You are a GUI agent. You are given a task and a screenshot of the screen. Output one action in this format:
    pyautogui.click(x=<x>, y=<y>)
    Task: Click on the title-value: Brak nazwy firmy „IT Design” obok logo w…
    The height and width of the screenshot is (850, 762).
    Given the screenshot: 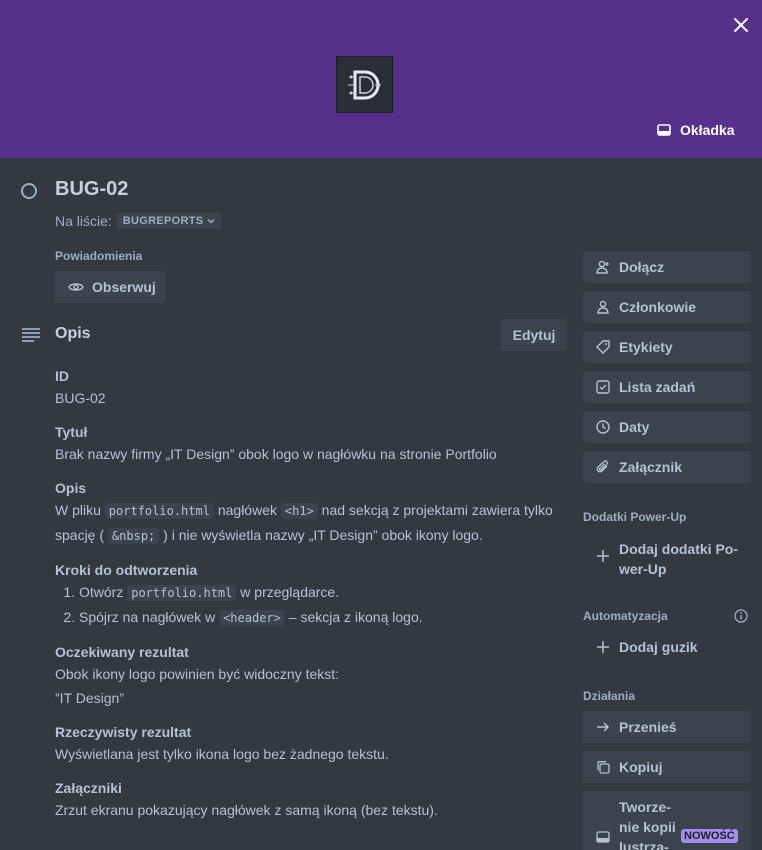 What is the action you would take?
    pyautogui.click(x=276, y=454)
    